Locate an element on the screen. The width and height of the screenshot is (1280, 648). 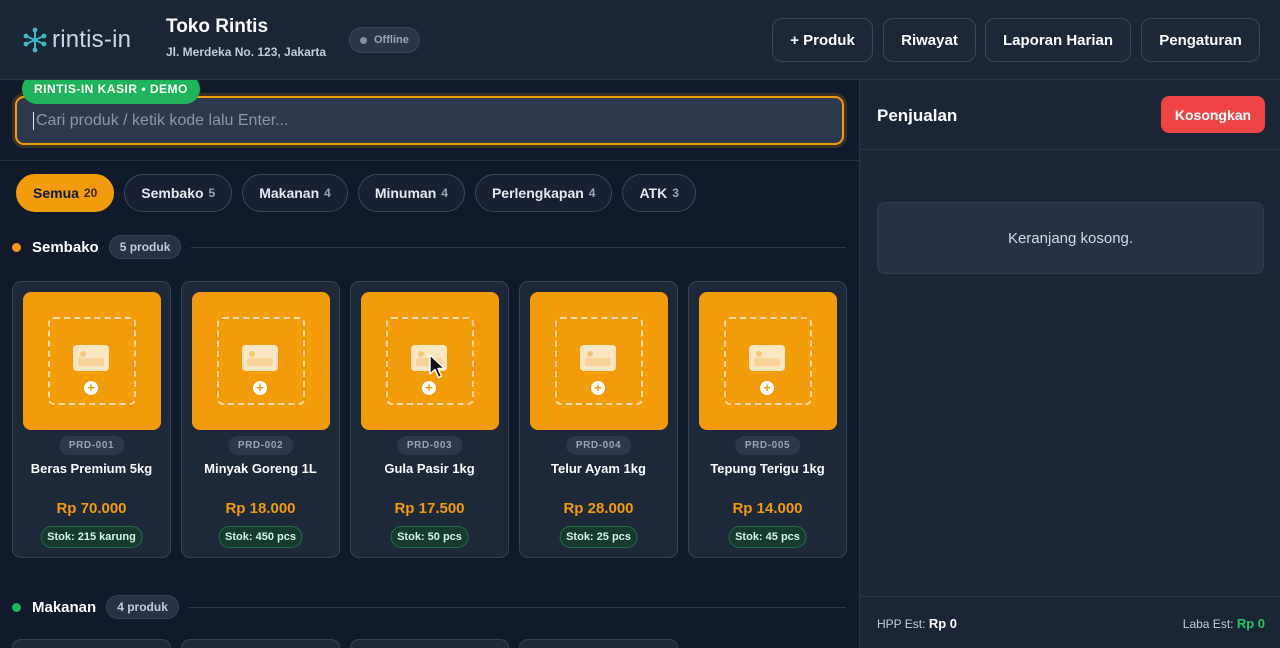
hpp-label: HPP Est: is located at coordinates (901, 624).